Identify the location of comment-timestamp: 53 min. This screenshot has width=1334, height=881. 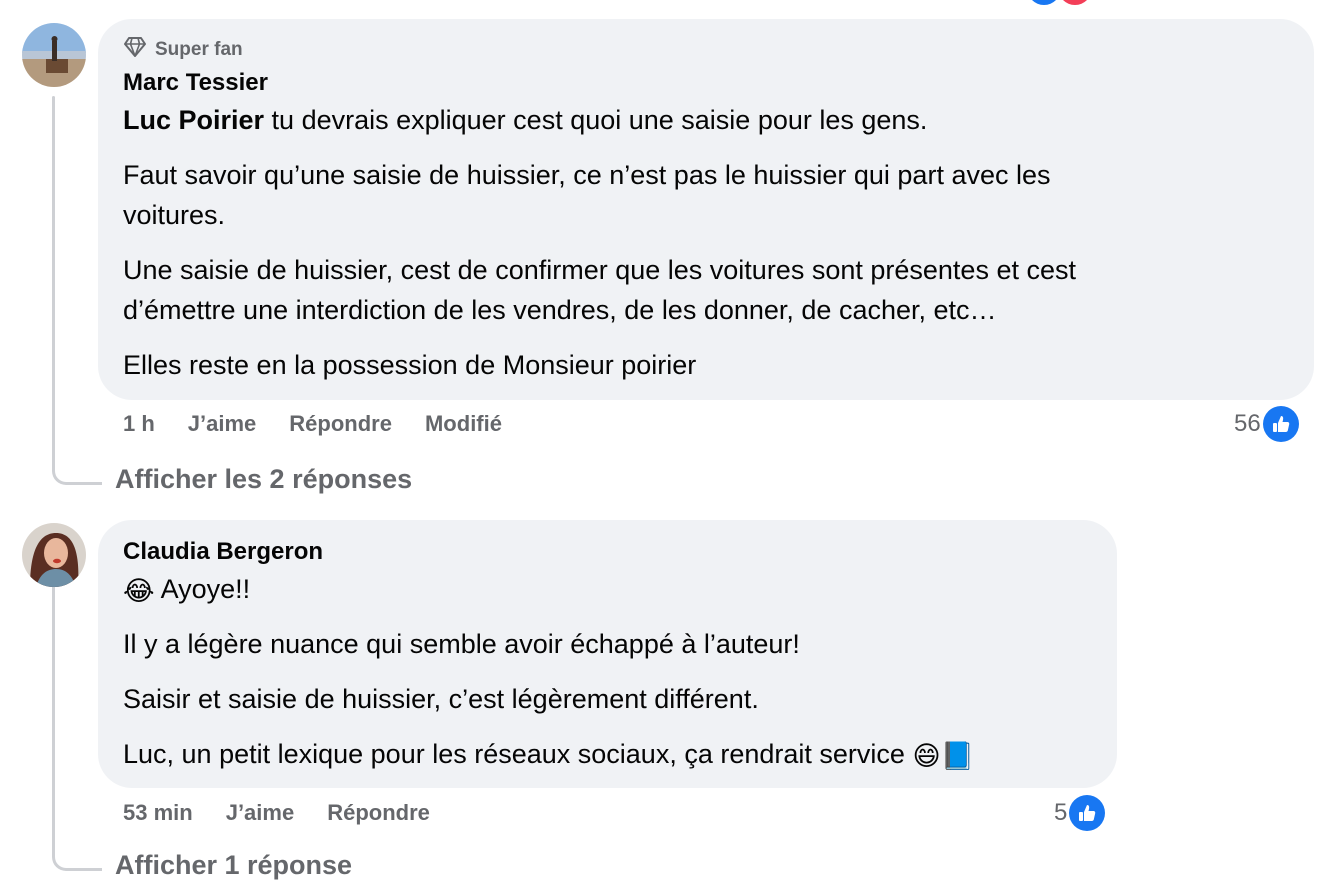
(158, 813).